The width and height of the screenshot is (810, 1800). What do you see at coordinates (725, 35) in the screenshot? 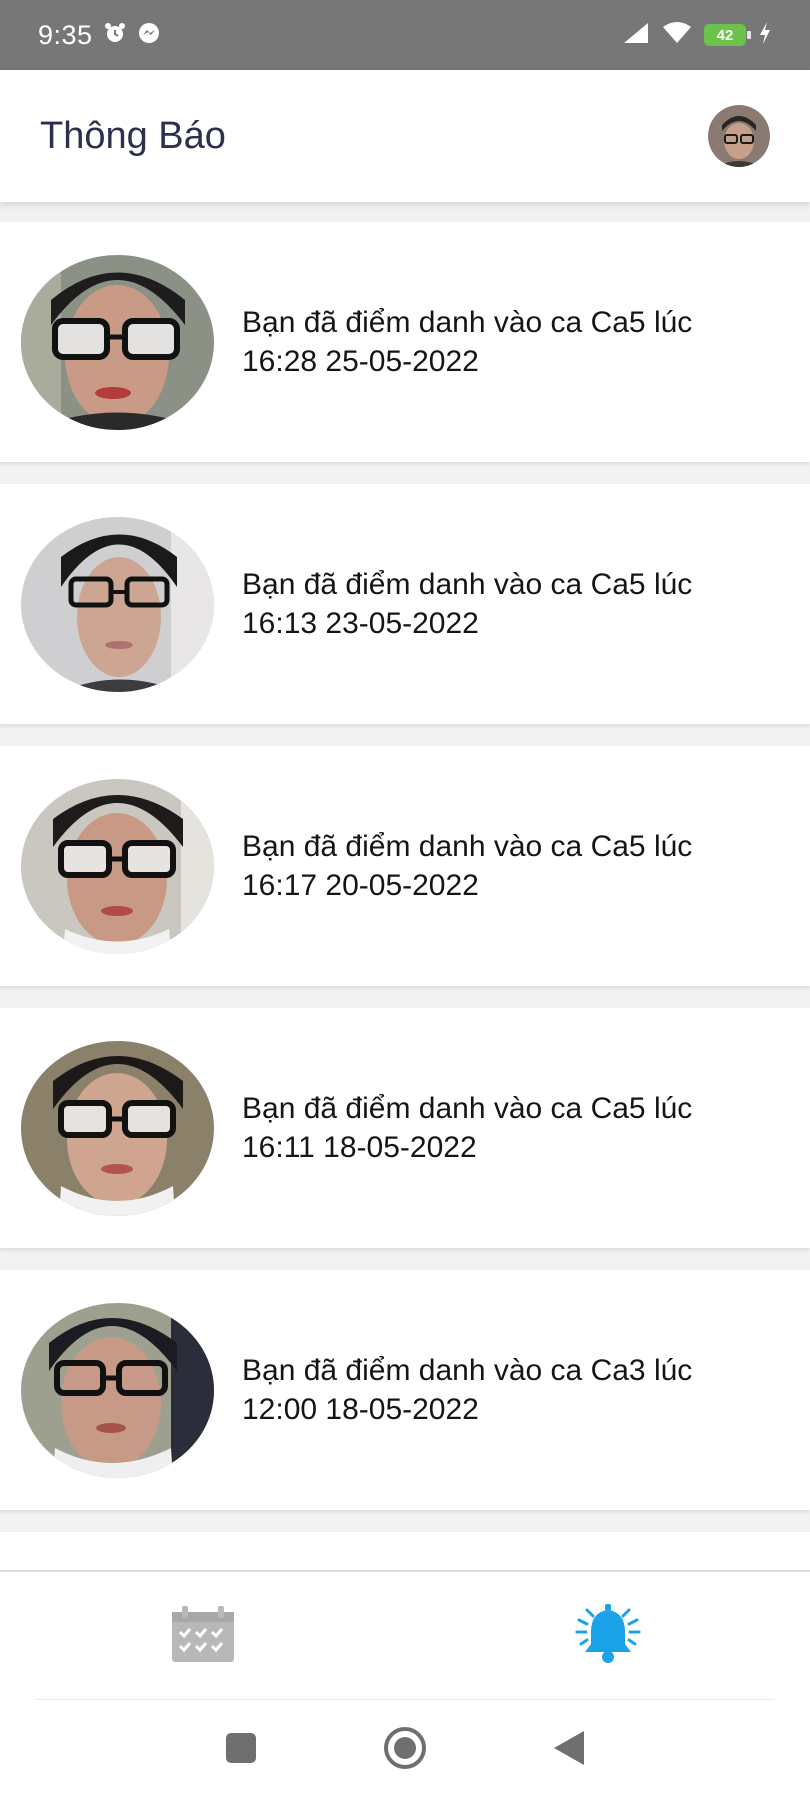
I see `battery-level: 42` at bounding box center [725, 35].